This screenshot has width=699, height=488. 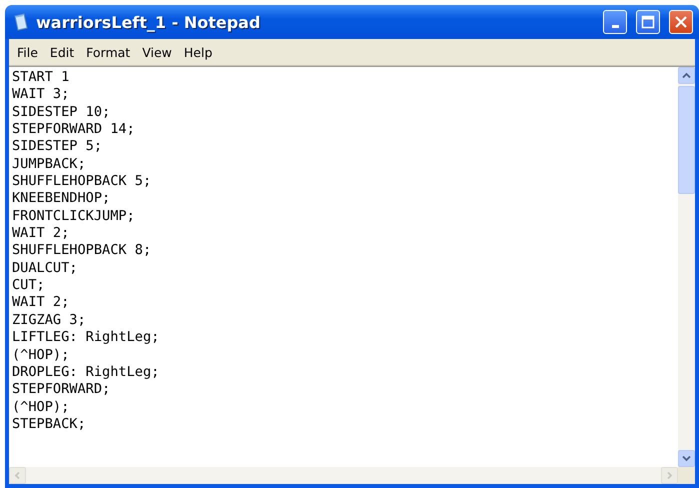 I want to click on text-line: STEPBACK;, so click(x=49, y=425).